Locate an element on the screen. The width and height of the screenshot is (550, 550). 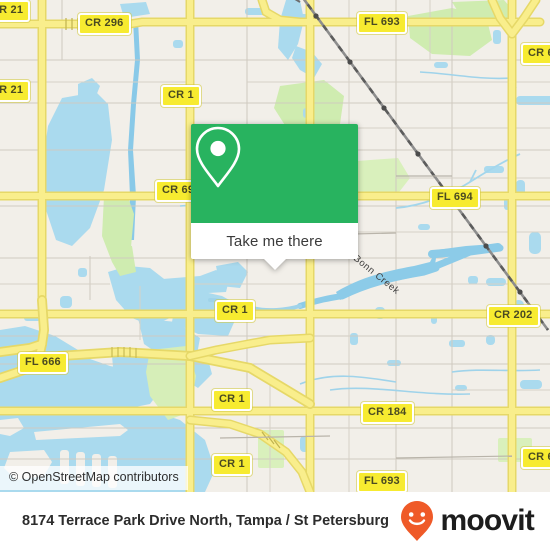
moovit-pin-smiley-icon is located at coordinates (417, 521).